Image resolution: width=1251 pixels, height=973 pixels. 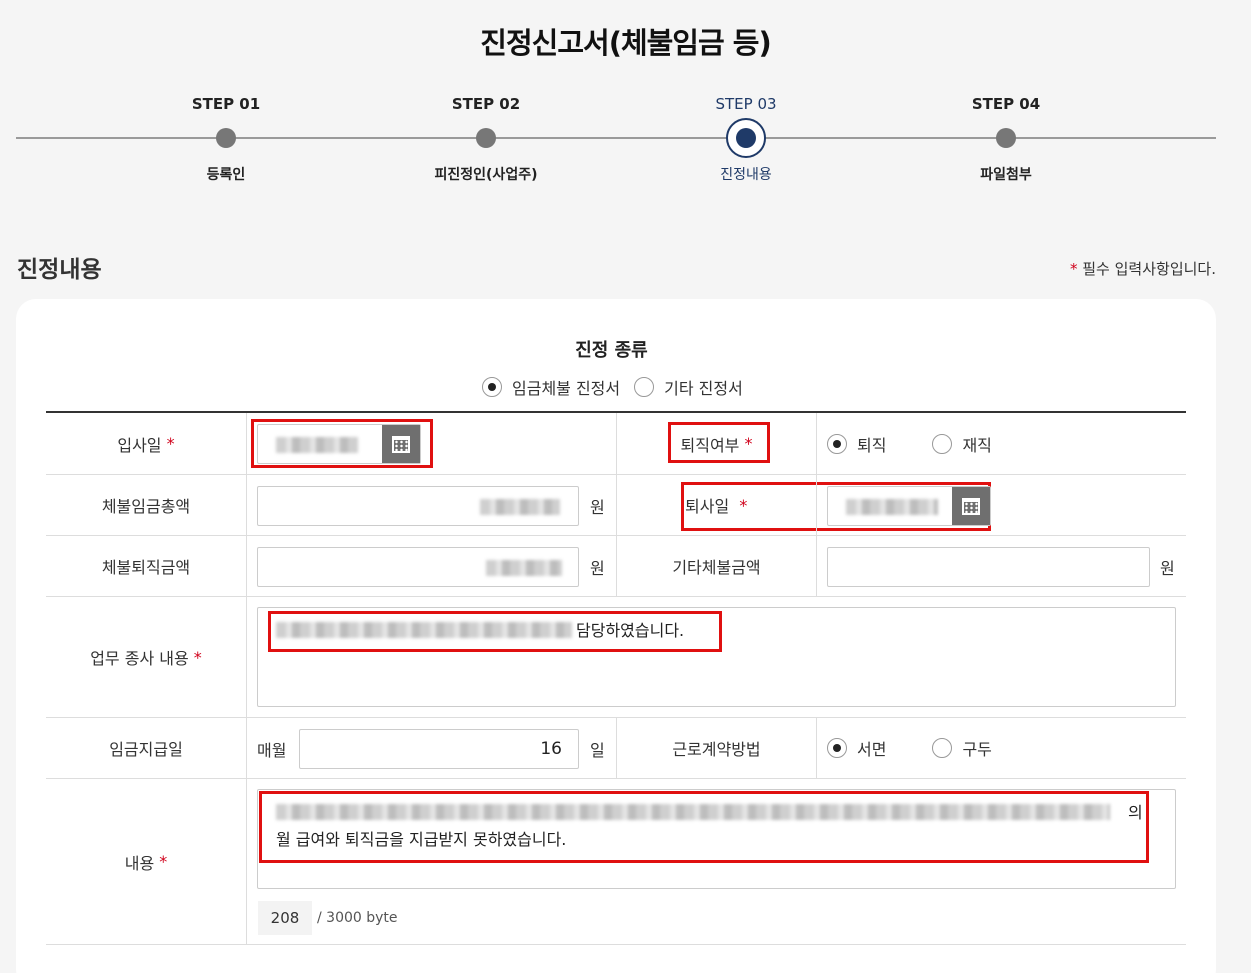 What do you see at coordinates (710, 445) in the screenshot?
I see `label-text: 퇴직여부` at bounding box center [710, 445].